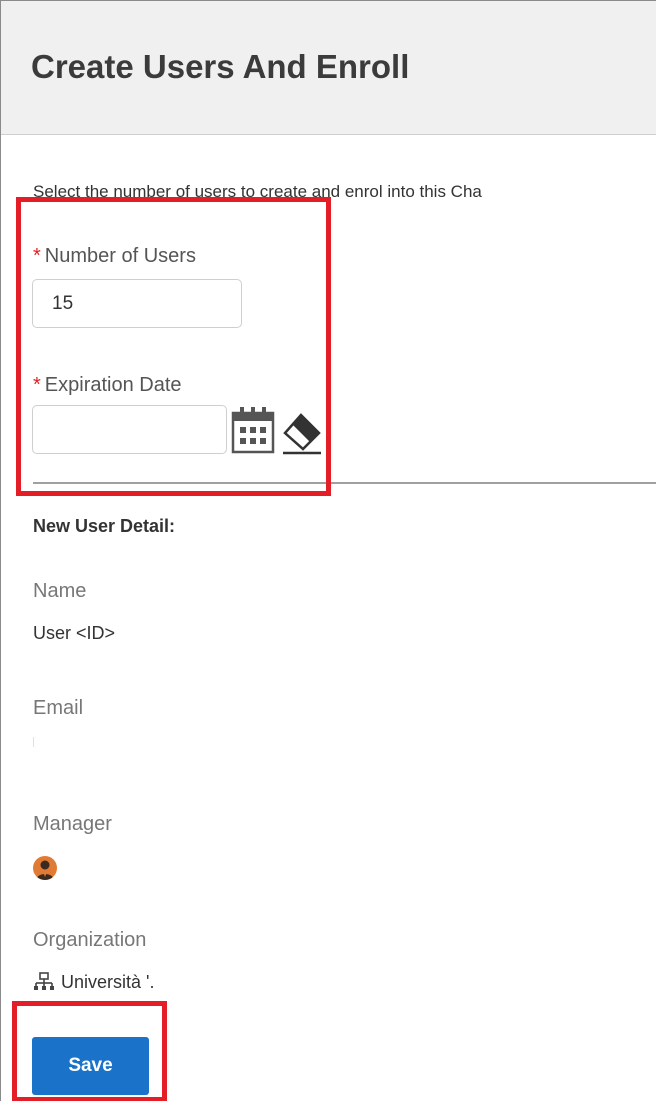  Describe the element at coordinates (253, 430) in the screenshot. I see `calendar-icon` at that location.